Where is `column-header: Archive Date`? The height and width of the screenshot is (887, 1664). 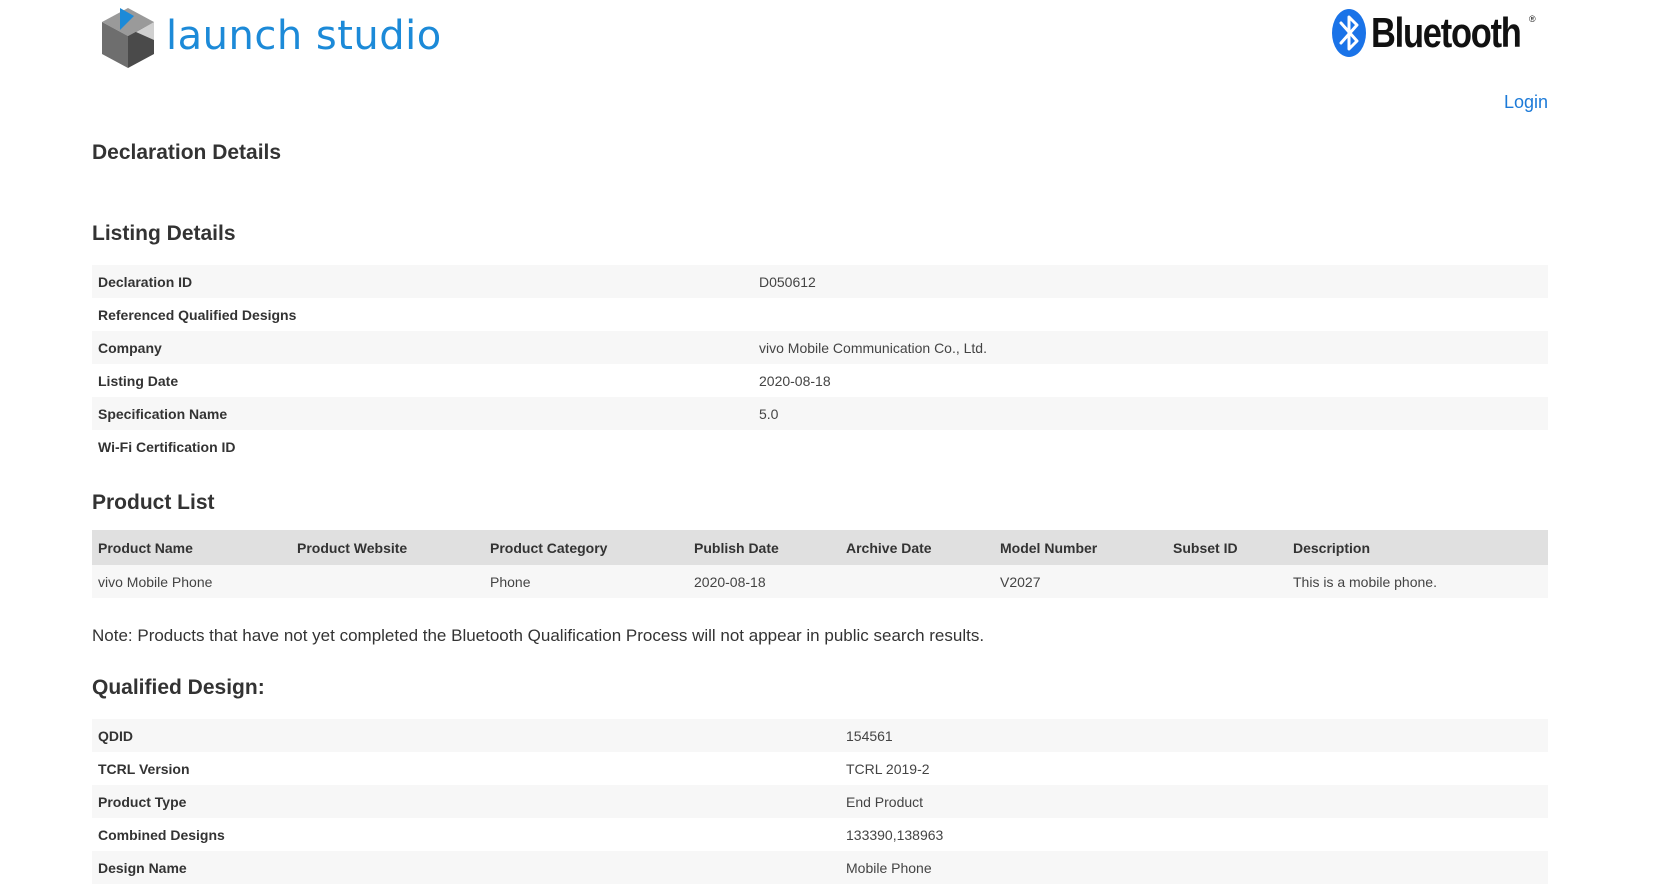
column-header: Archive Date is located at coordinates (917, 547).